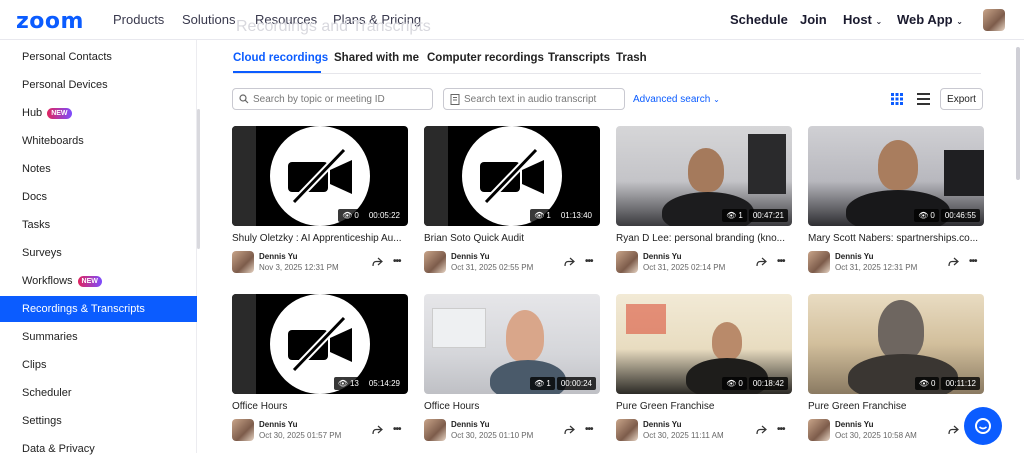 This screenshot has height=462, width=1024. I want to click on recording-thumbnail: 👁 0 00:05:22, so click(320, 176).